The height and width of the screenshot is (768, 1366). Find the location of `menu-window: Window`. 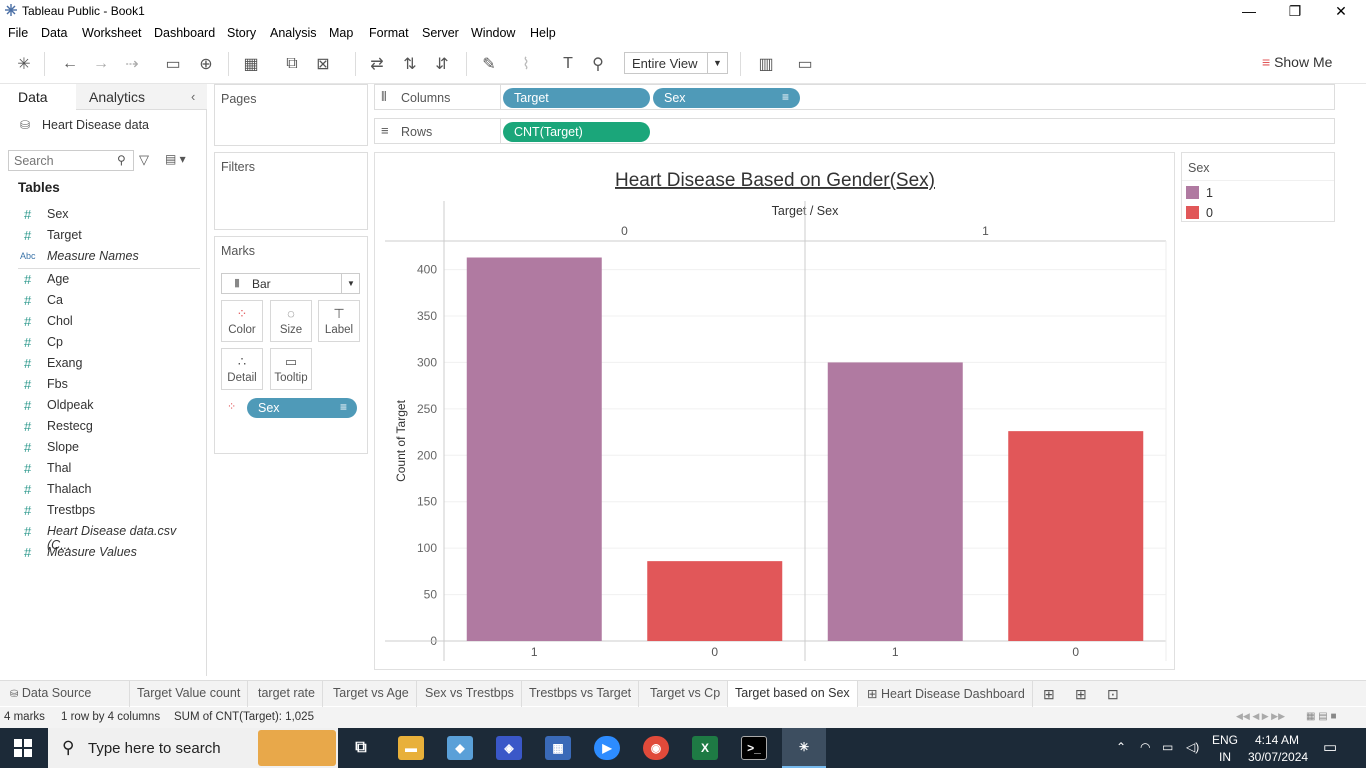

menu-window: Window is located at coordinates (493, 33).